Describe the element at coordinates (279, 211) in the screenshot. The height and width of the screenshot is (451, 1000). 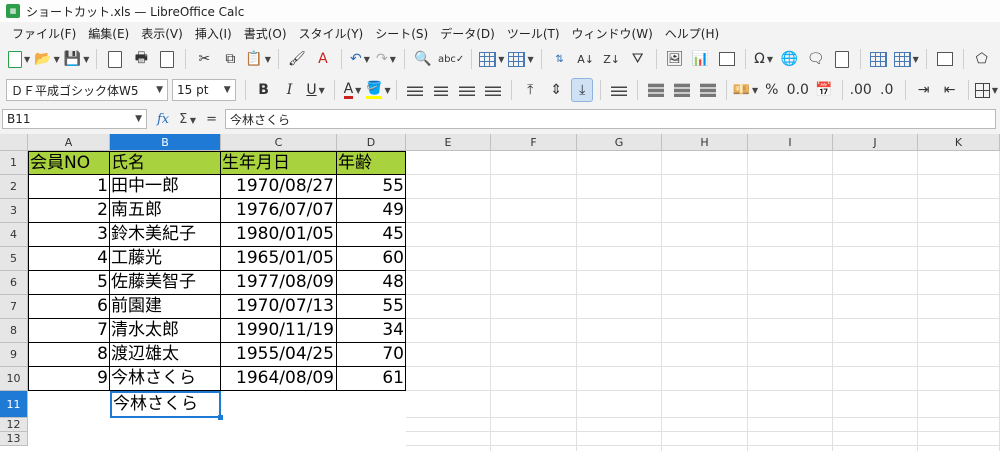
I see `table-cell-dob: 1976/07/07` at that location.